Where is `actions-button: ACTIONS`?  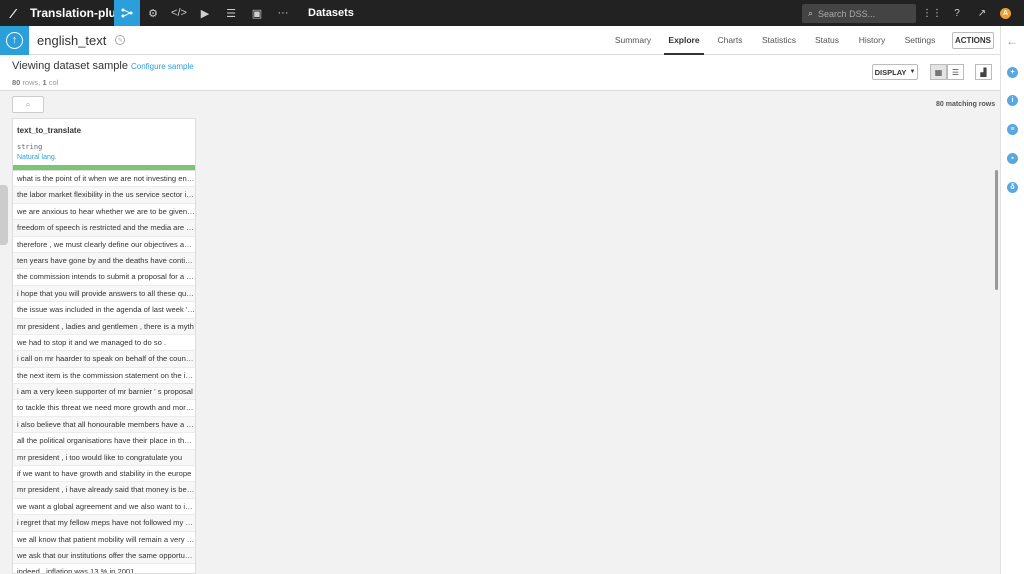 actions-button: ACTIONS is located at coordinates (973, 40).